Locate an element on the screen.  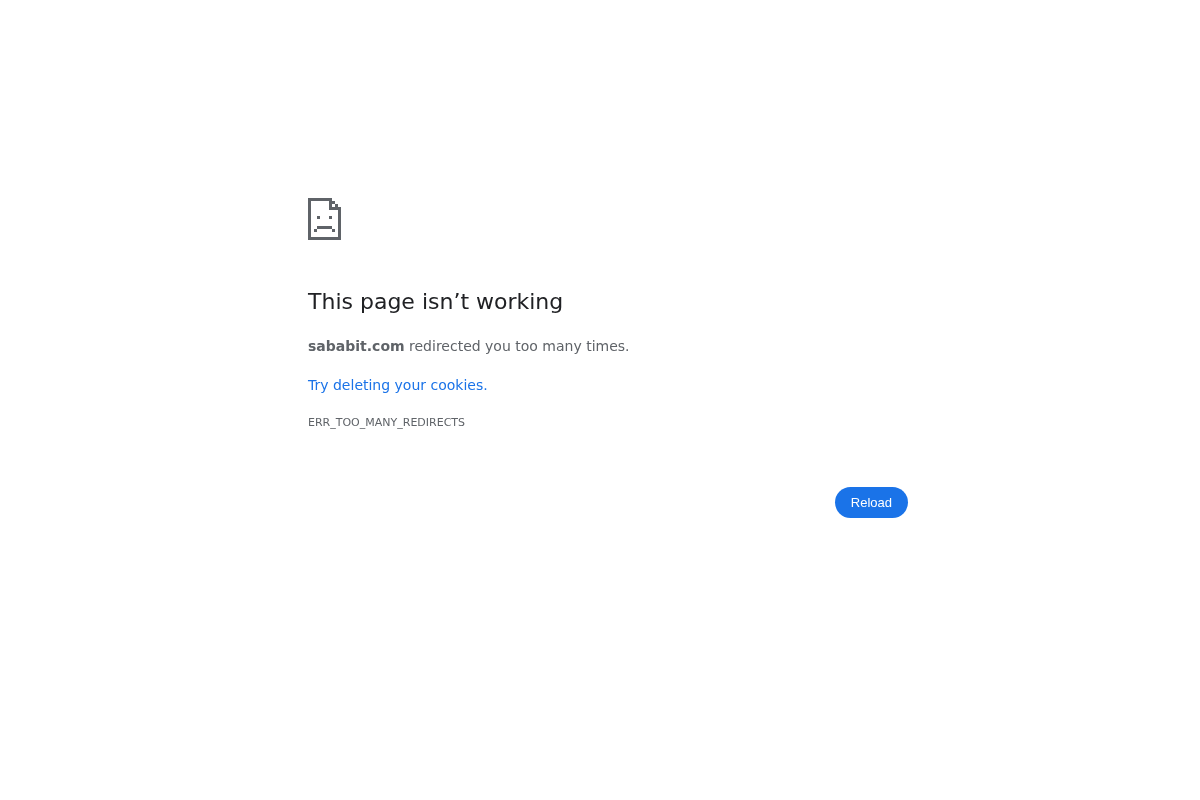
error-code: ERR_TOO_MANY_REDIRECTS is located at coordinates (387, 423).